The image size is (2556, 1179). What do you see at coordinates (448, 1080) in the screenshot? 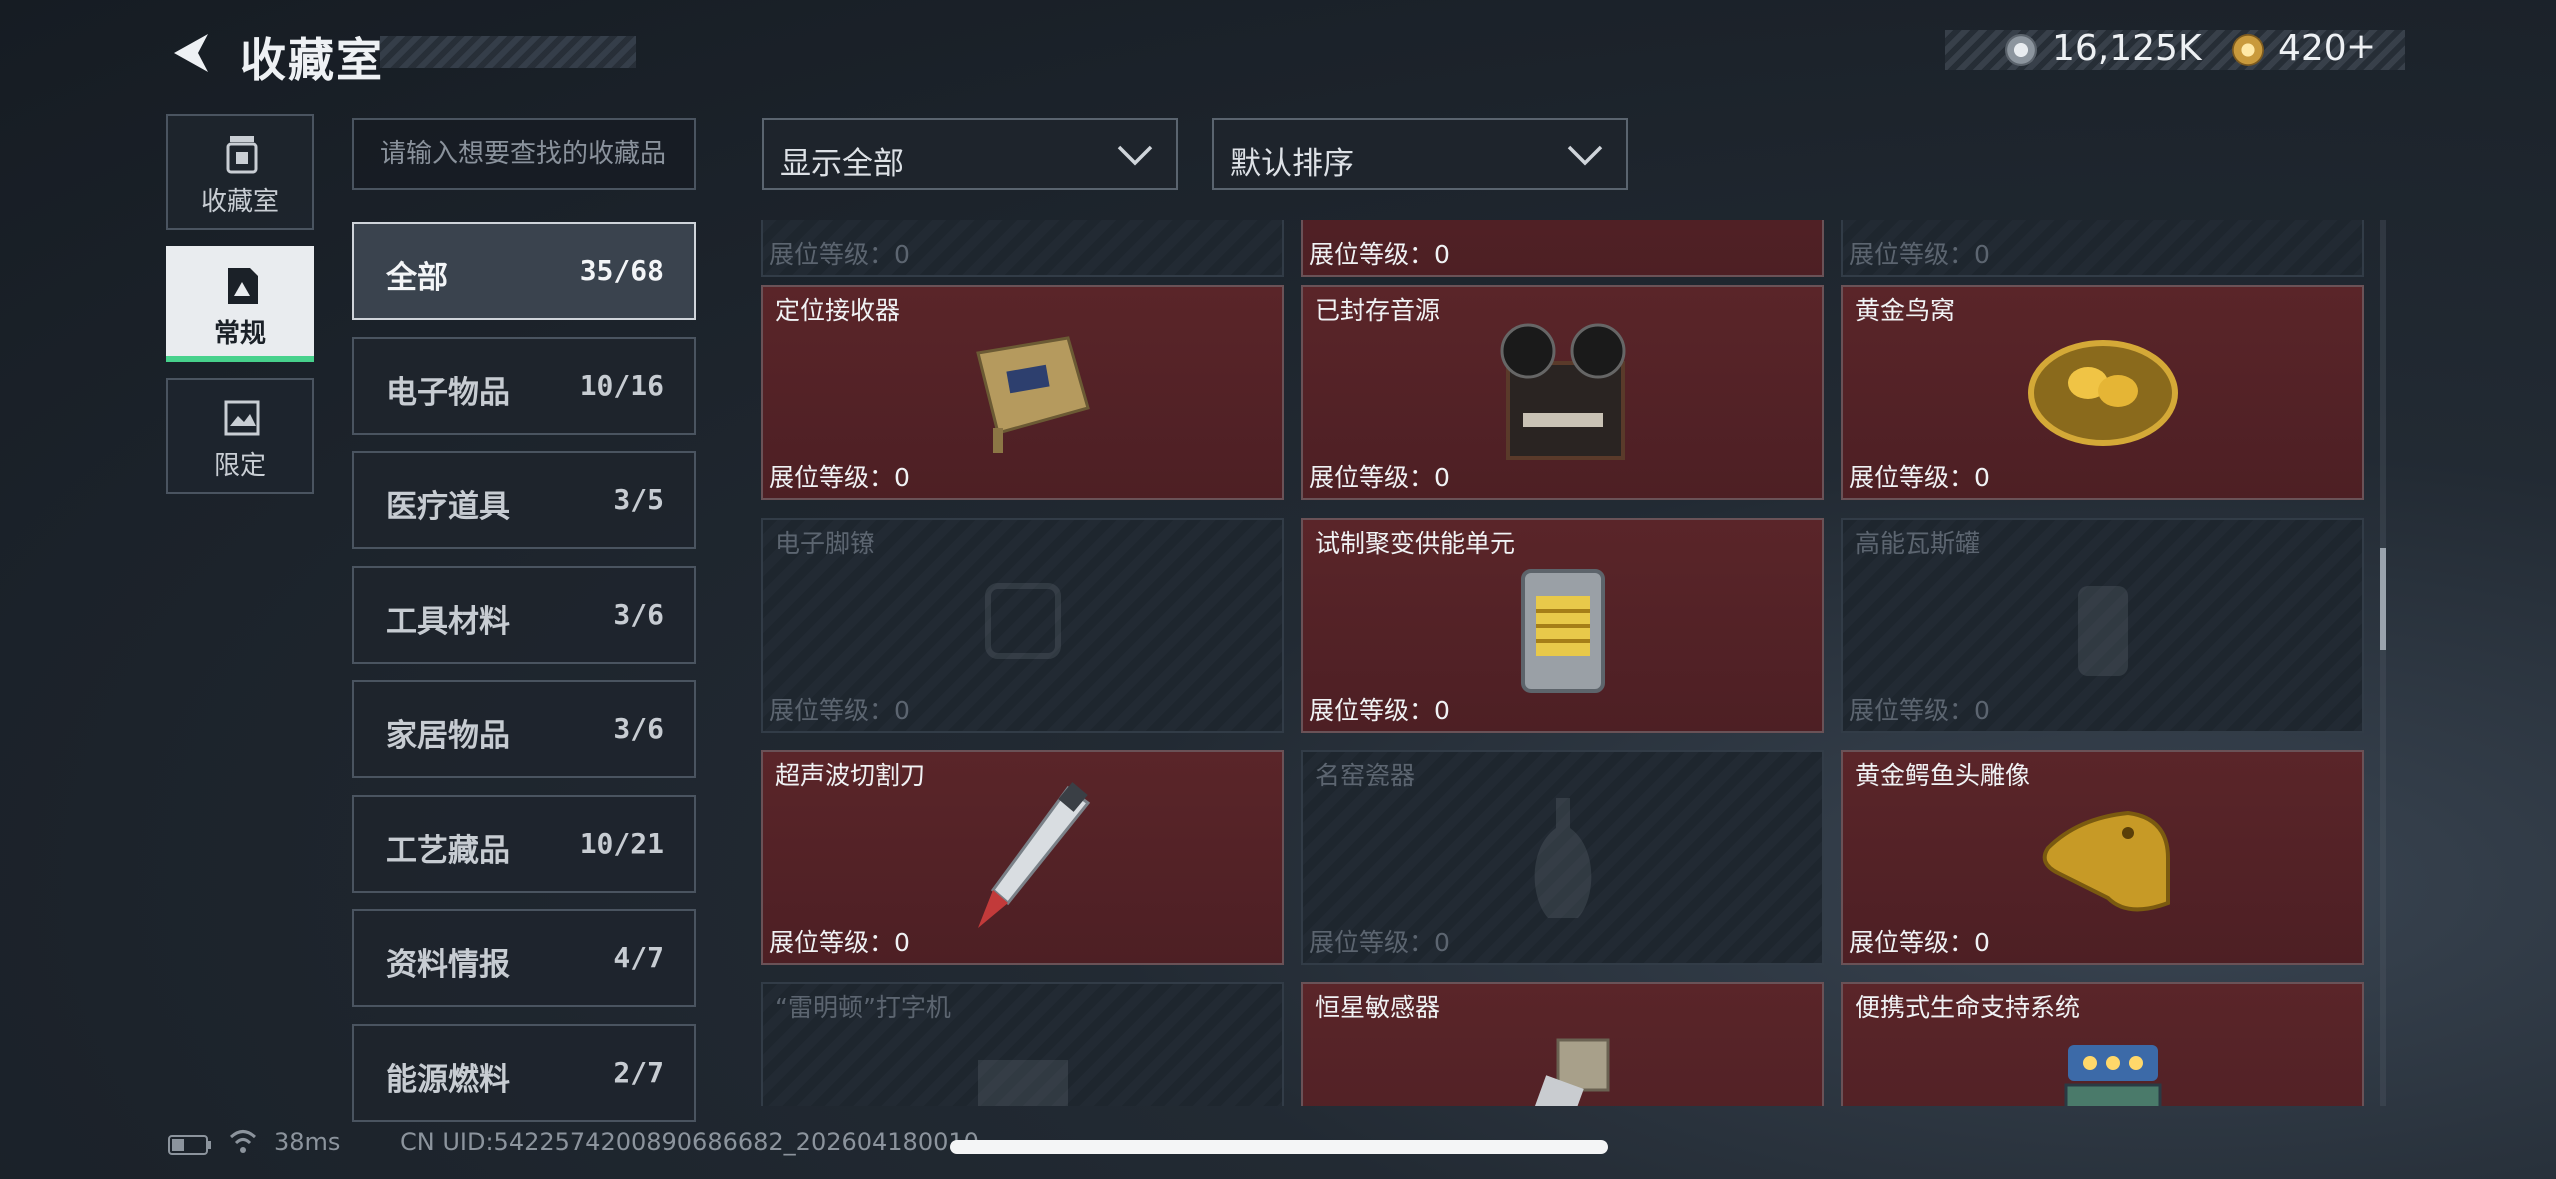
I see `category-name: 能源燃料` at bounding box center [448, 1080].